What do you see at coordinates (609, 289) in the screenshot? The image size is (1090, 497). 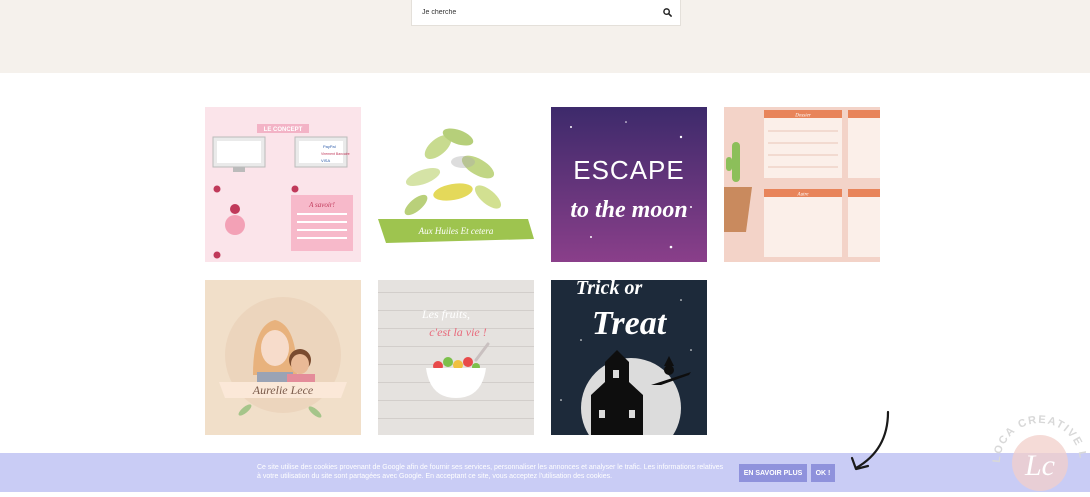 I see `tile-title: Trick or` at bounding box center [609, 289].